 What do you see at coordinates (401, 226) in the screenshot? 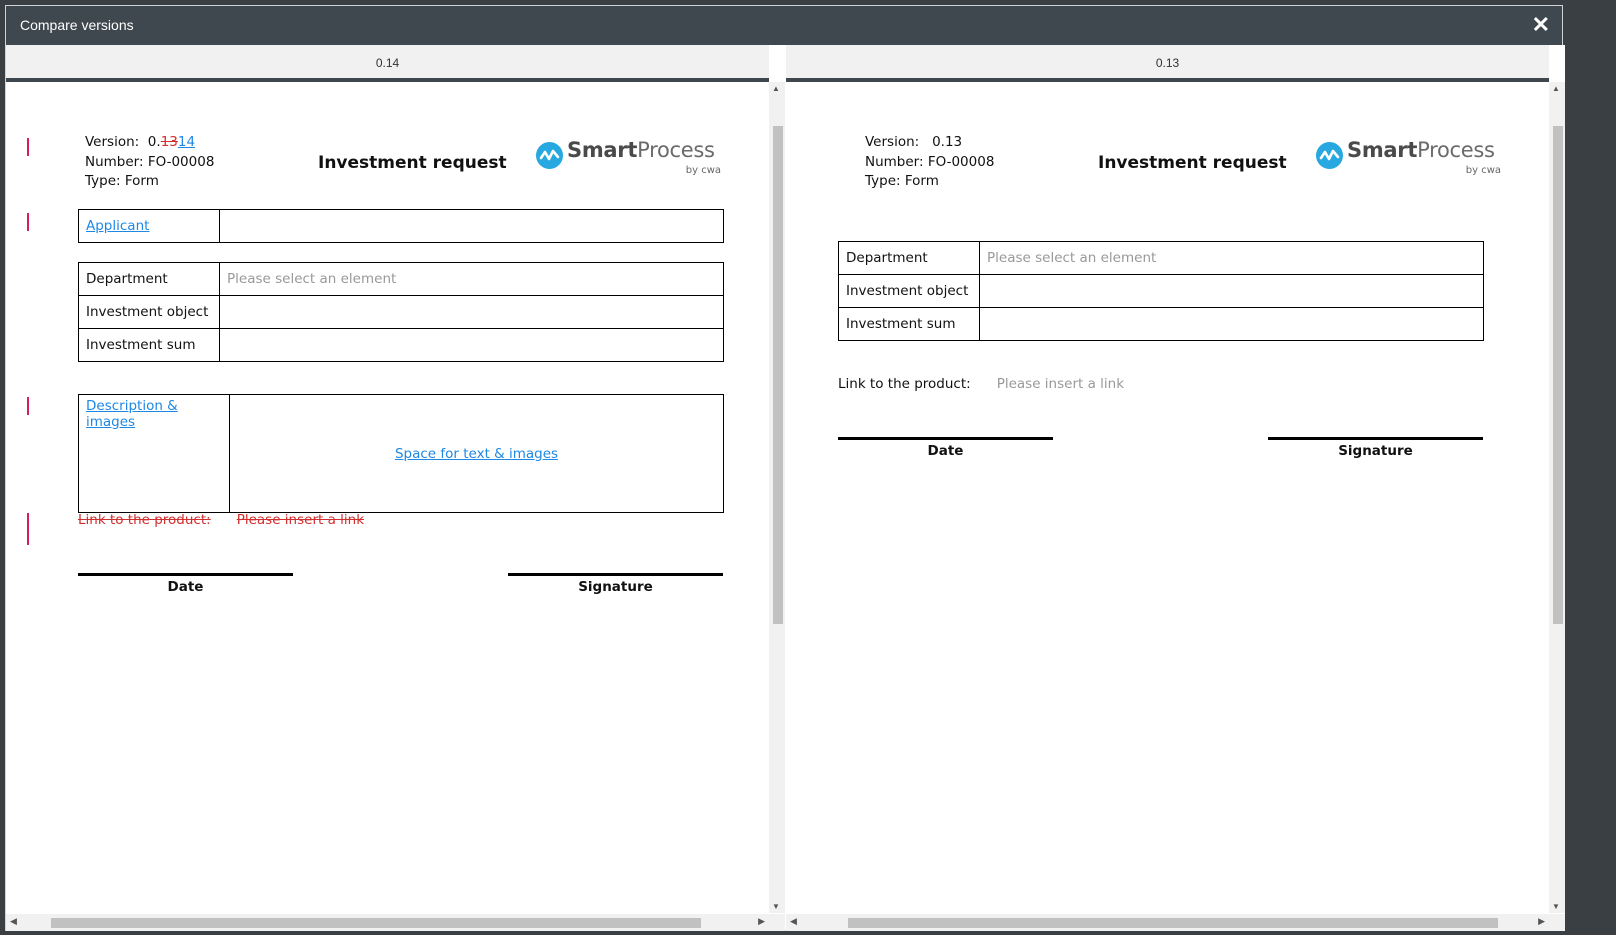
I see `applicant-table: Applicant` at bounding box center [401, 226].